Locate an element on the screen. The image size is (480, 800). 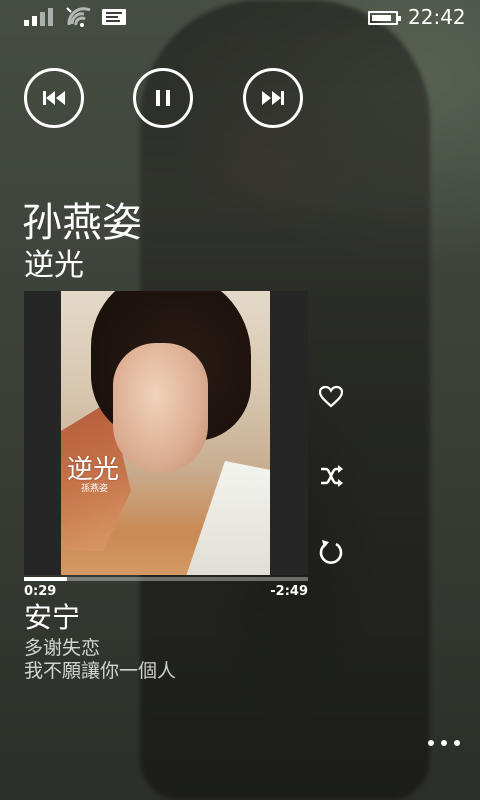
progress-fill is located at coordinates (45, 579).